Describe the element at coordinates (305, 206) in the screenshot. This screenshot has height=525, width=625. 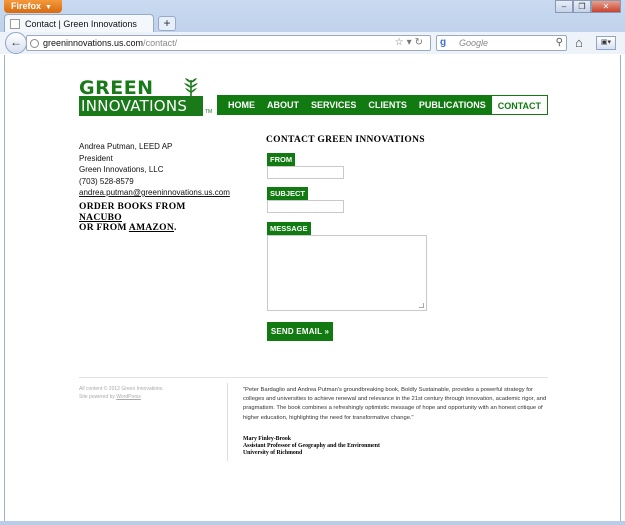
I see `subject-field` at that location.